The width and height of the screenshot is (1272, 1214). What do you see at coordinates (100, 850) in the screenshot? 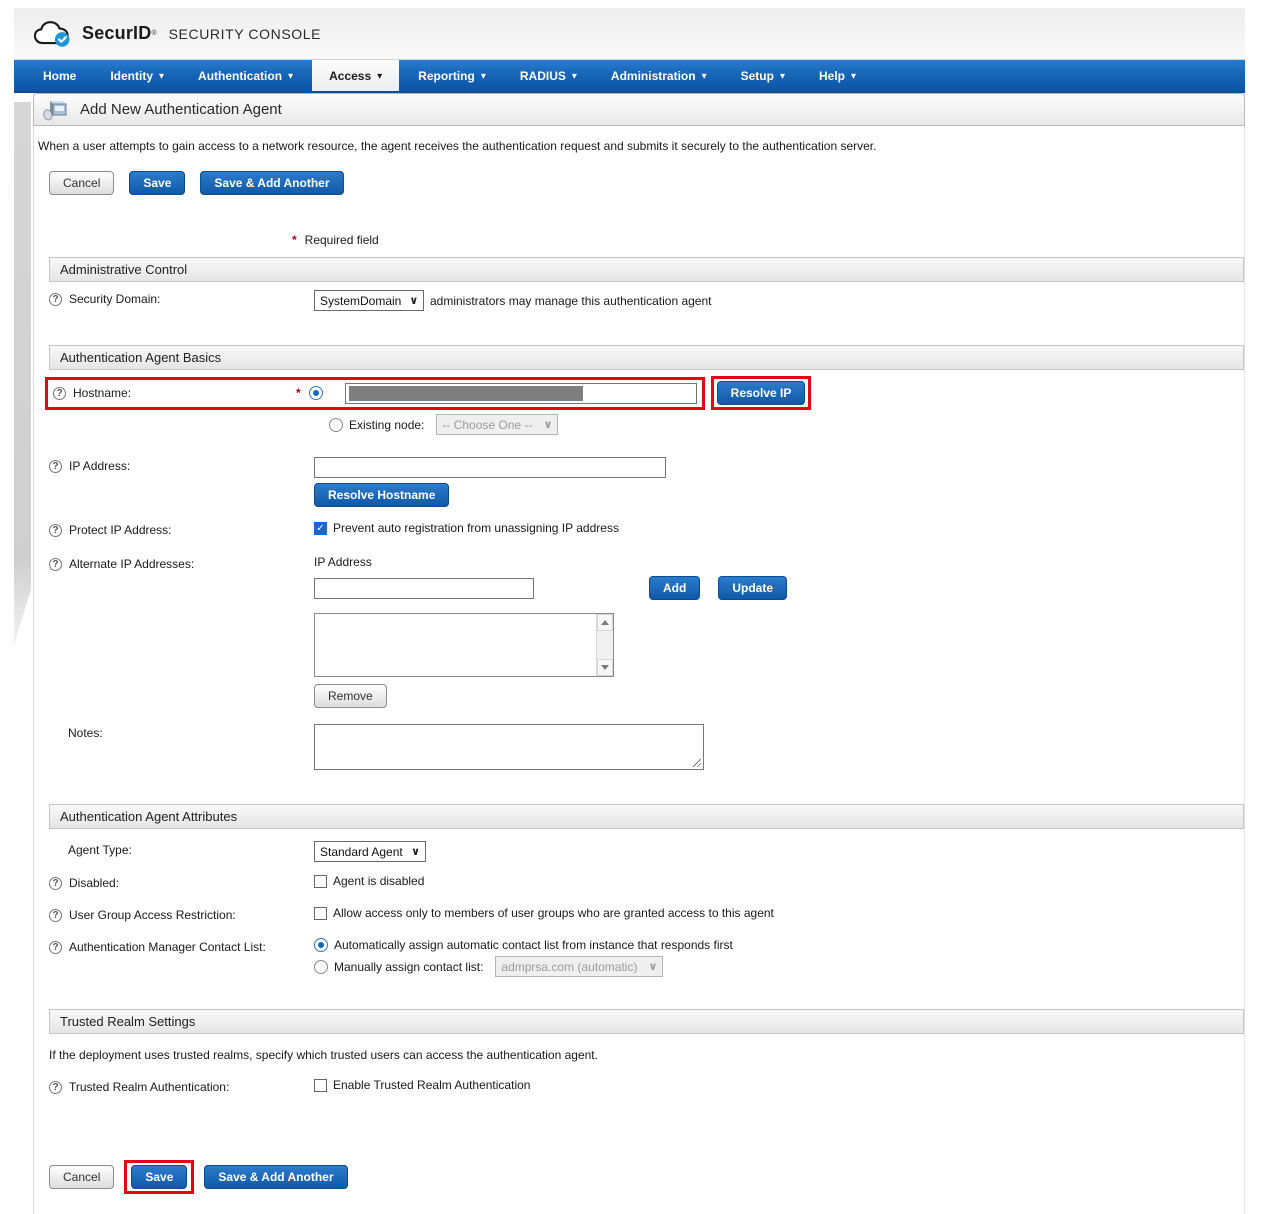
I see `agent-type-label: Agent Type:` at bounding box center [100, 850].